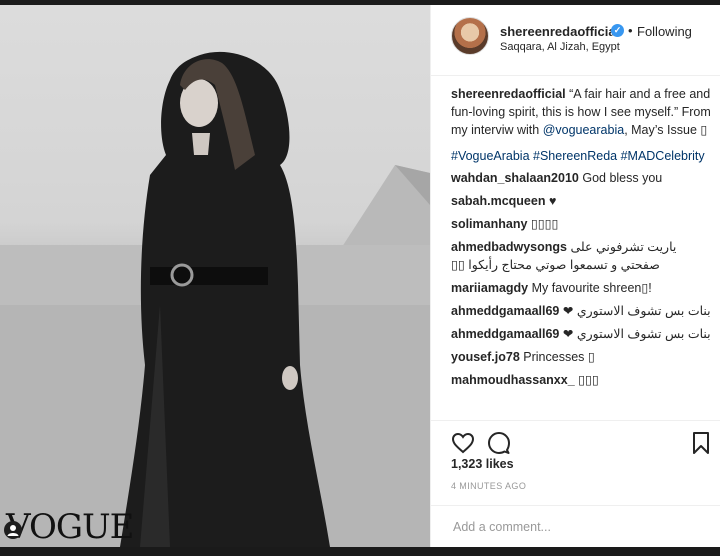 Image resolution: width=720 pixels, height=556 pixels. What do you see at coordinates (508, 94) in the screenshot?
I see `caption-username: shereenredaofficial` at bounding box center [508, 94].